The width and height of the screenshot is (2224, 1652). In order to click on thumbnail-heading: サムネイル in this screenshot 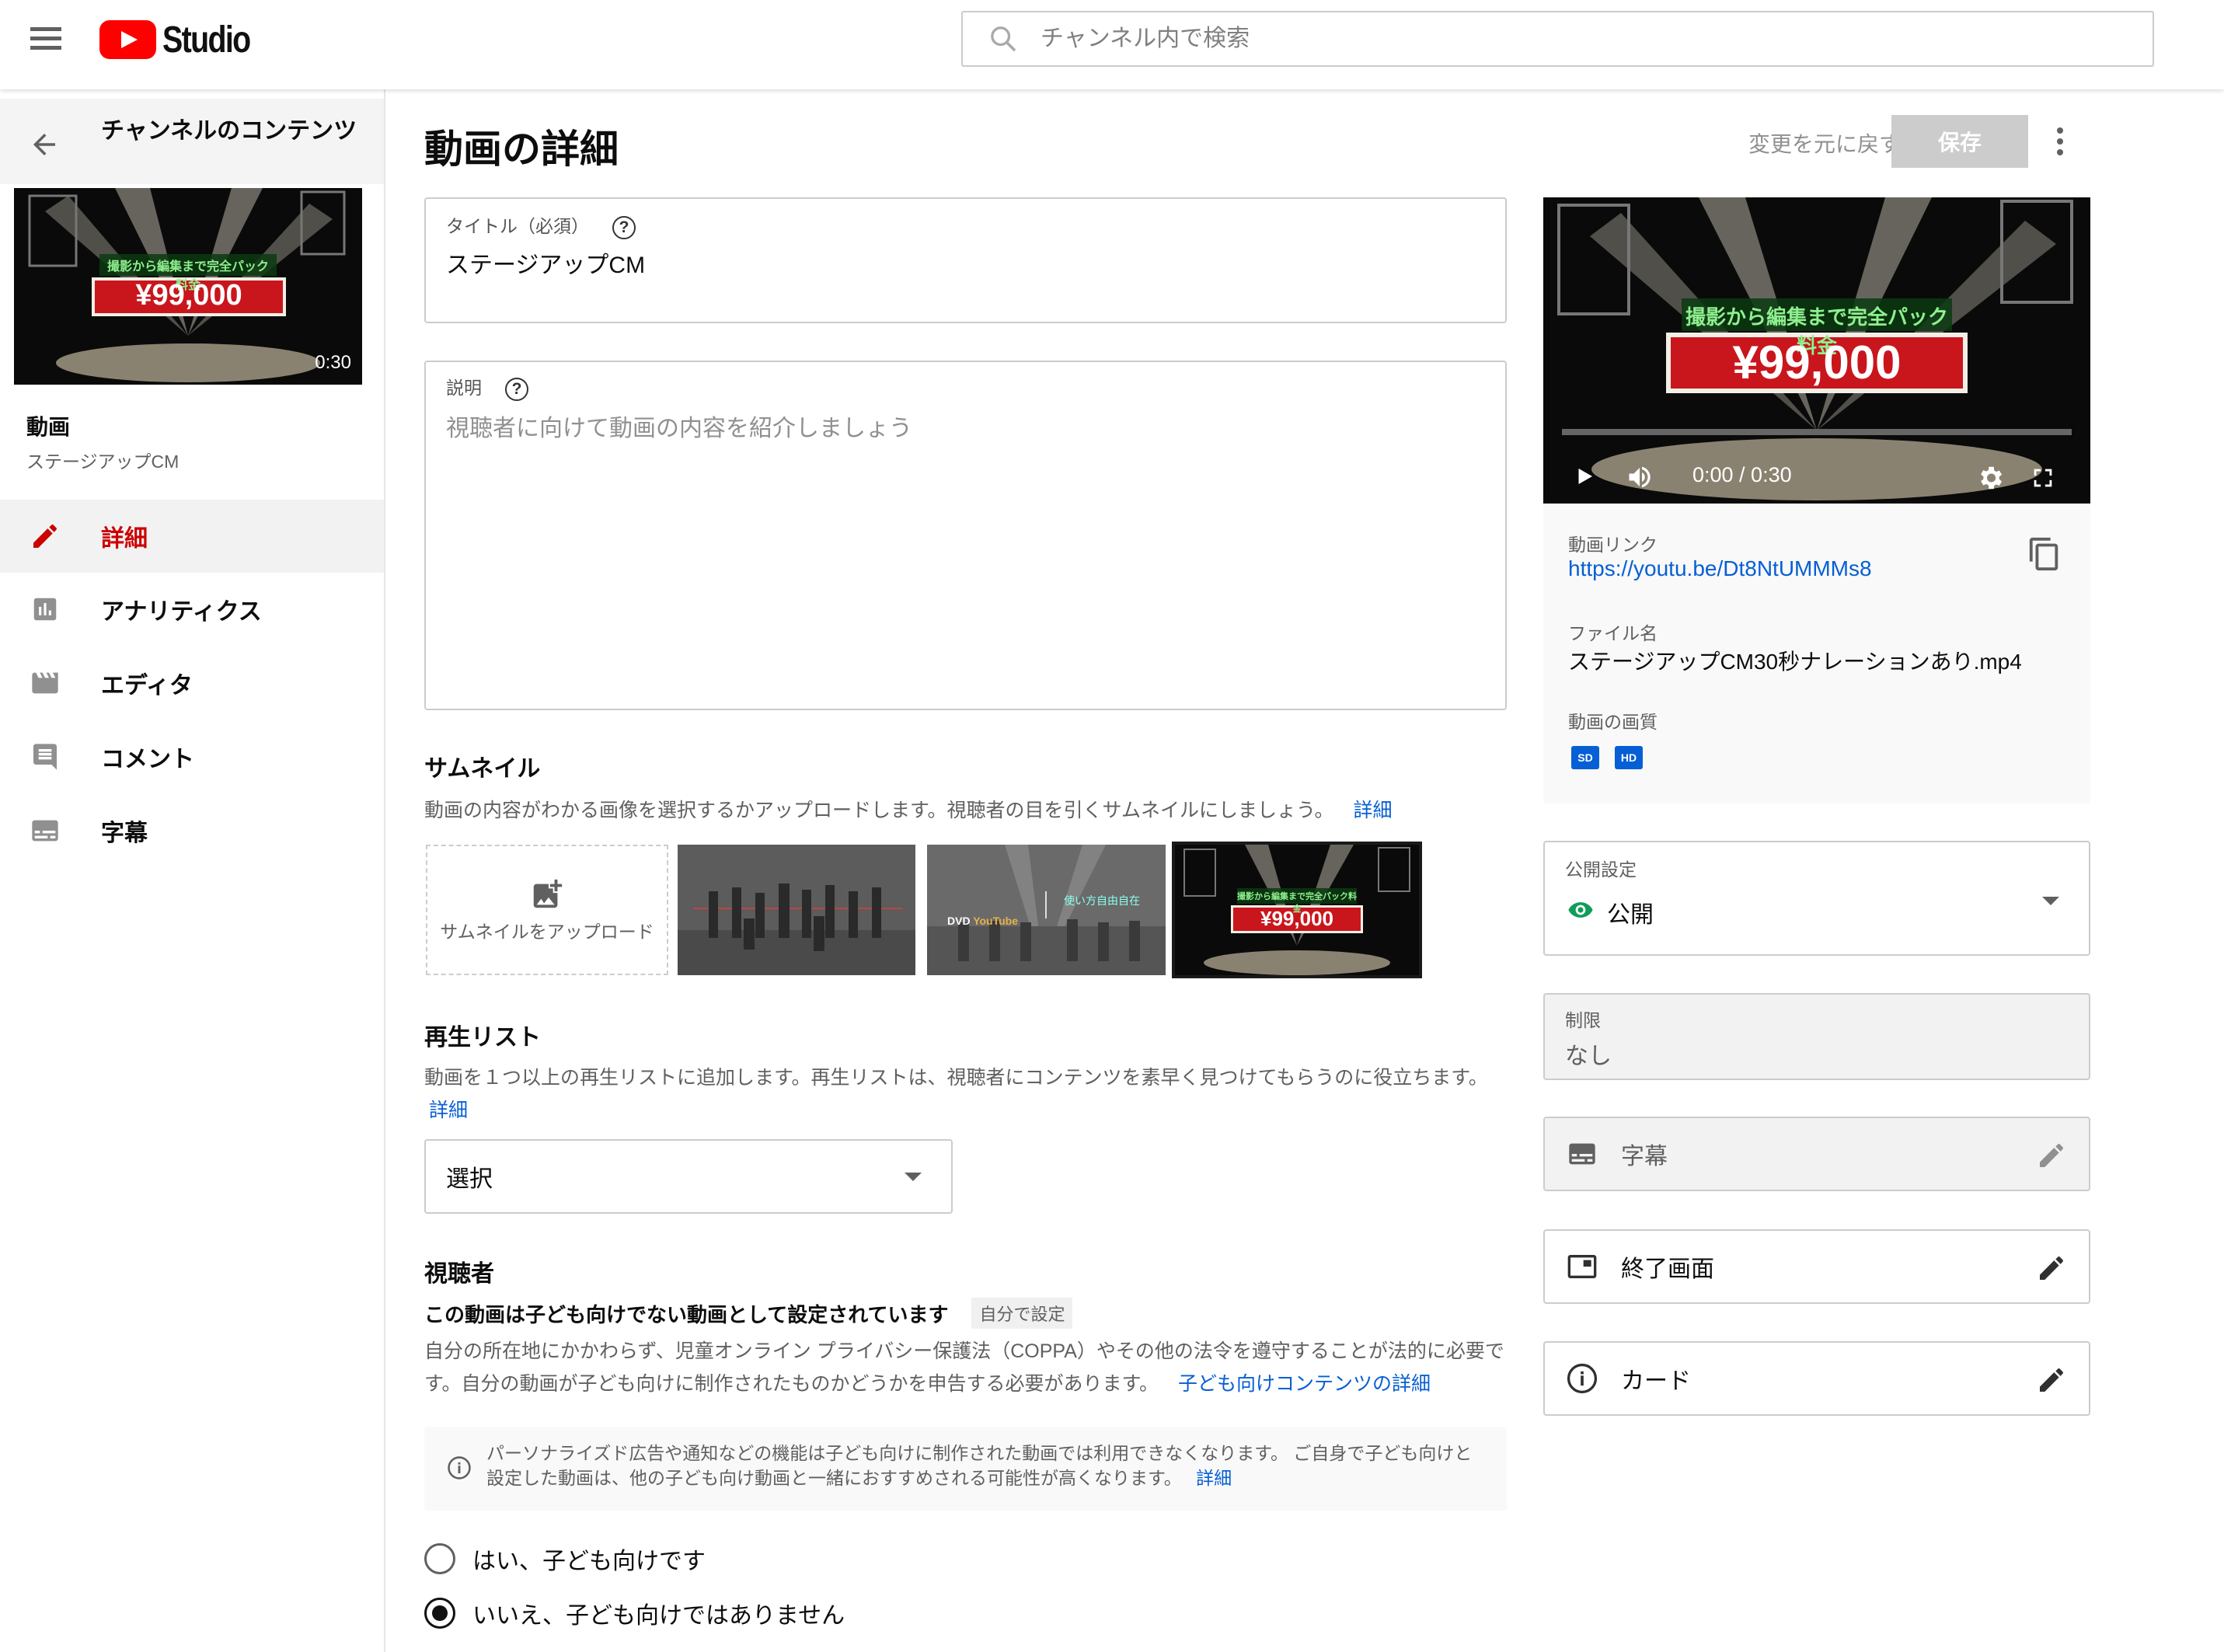, I will do `click(483, 769)`.